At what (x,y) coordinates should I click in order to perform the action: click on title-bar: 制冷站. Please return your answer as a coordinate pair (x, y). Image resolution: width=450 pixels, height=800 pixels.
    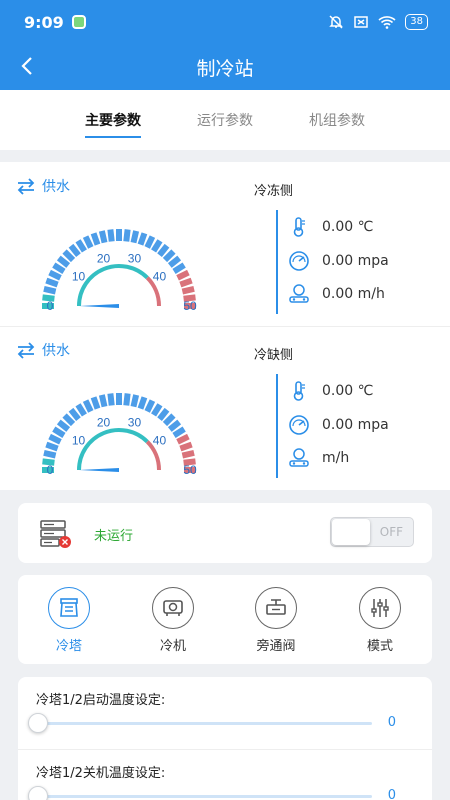
    Looking at the image, I should click on (225, 67).